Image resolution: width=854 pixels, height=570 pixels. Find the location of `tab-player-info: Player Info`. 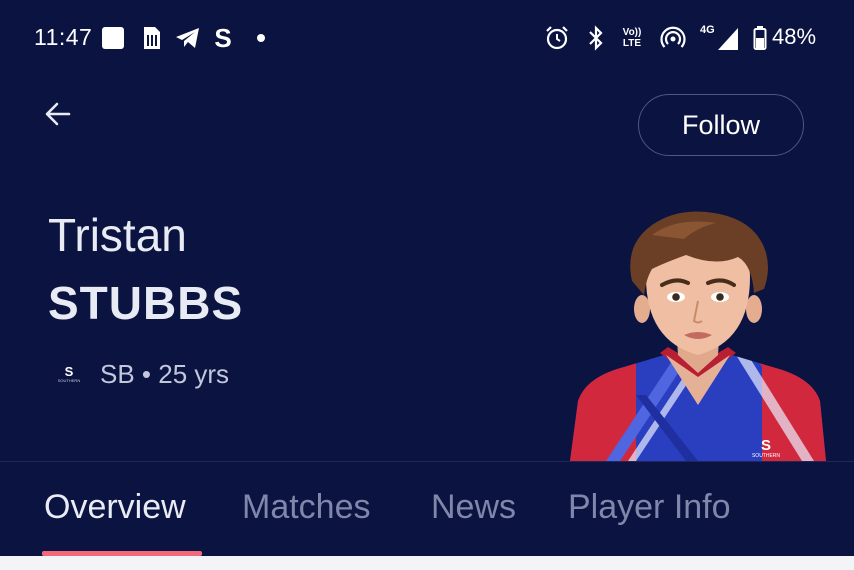

tab-player-info: Player Info is located at coordinates (649, 507).